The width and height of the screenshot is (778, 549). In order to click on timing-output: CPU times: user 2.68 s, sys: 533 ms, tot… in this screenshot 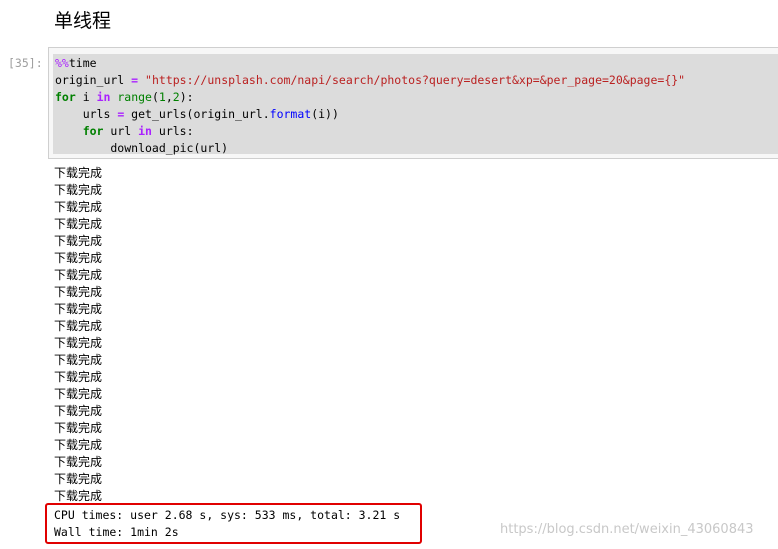, I will do `click(227, 524)`.